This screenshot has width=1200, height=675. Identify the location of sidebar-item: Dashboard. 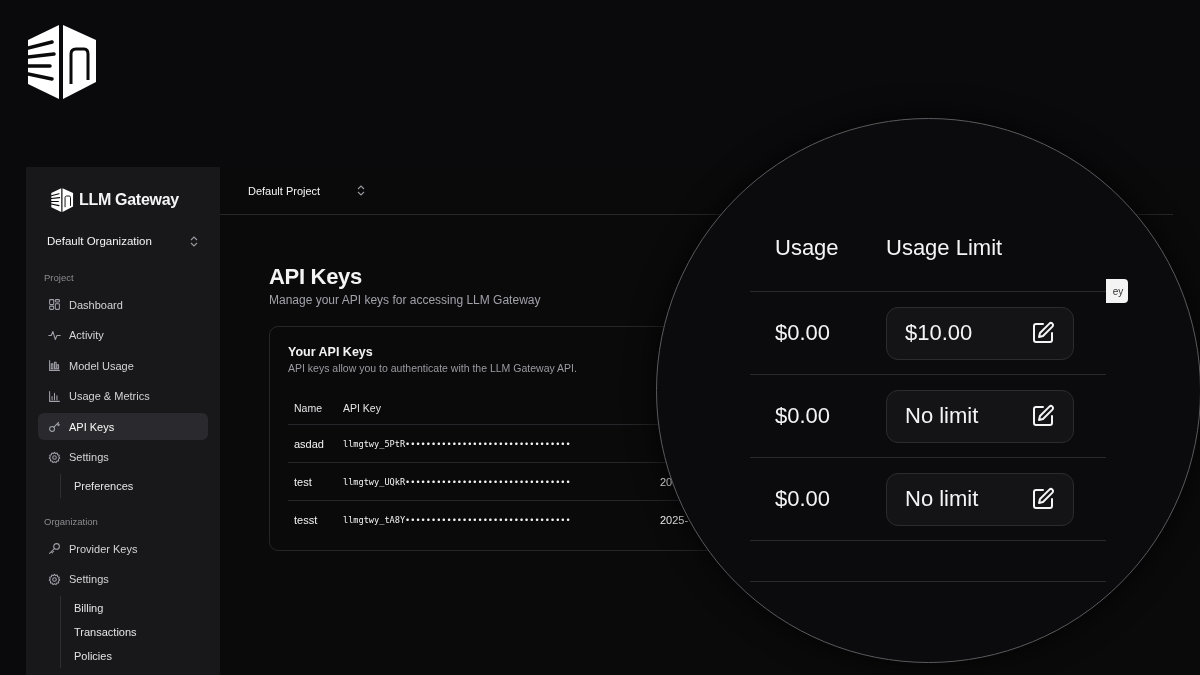
(123, 304).